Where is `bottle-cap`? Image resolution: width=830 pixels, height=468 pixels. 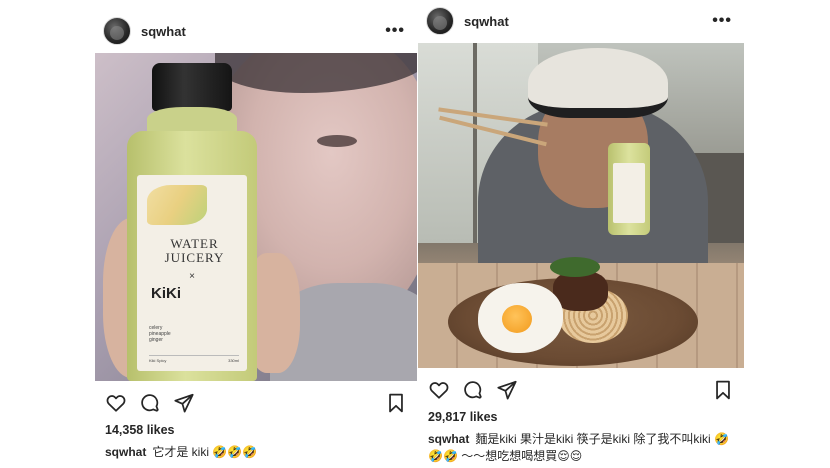
bottle-cap is located at coordinates (192, 87).